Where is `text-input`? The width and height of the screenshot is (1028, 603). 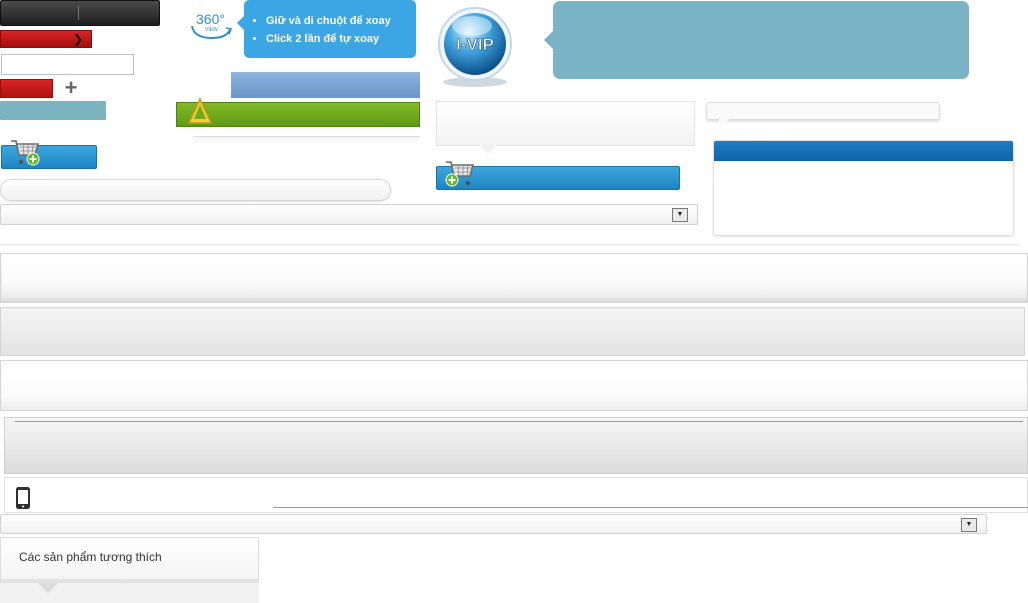
text-input is located at coordinates (67, 64).